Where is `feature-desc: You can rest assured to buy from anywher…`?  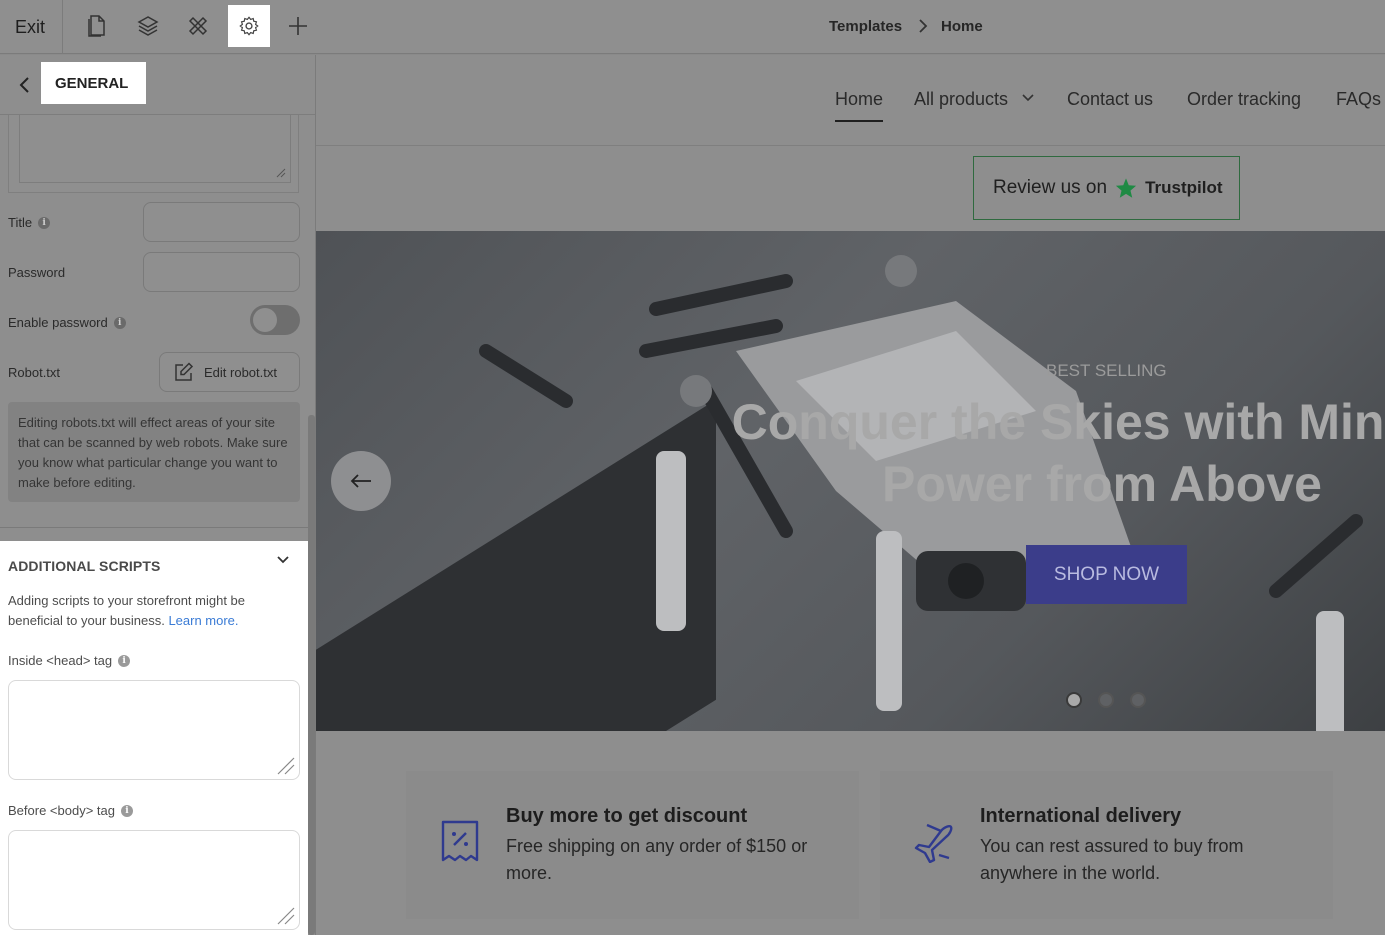
feature-desc: You can rest assured to buy from anywher… is located at coordinates (1112, 859).